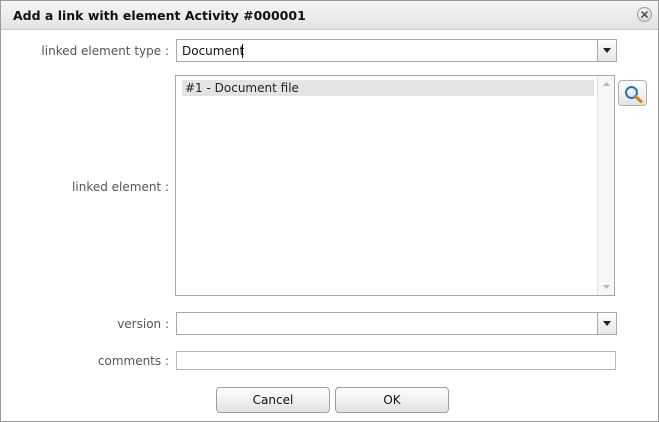 This screenshot has width=659, height=422. What do you see at coordinates (133, 361) in the screenshot?
I see `comments-label: comments :` at bounding box center [133, 361].